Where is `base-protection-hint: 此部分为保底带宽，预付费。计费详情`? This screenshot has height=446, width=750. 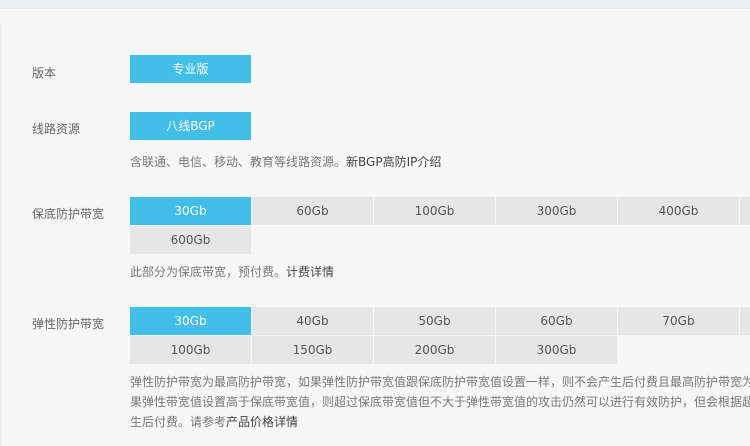
base-protection-hint: 此部分为保底带宽，预付费。计费详情 is located at coordinates (232, 271).